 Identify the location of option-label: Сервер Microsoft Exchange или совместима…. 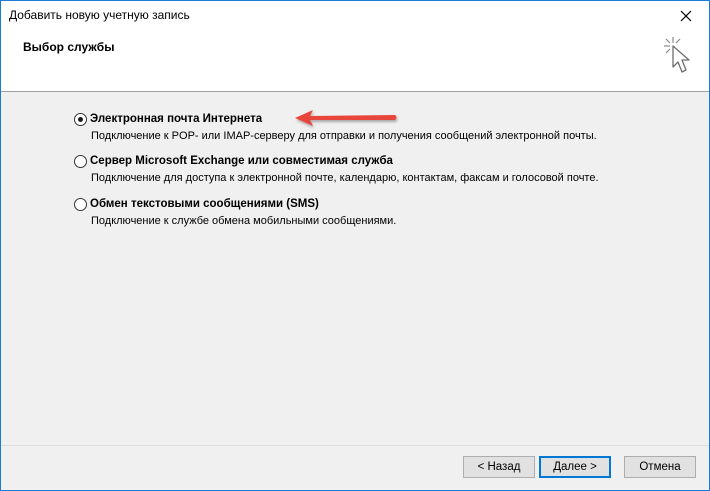
(241, 161).